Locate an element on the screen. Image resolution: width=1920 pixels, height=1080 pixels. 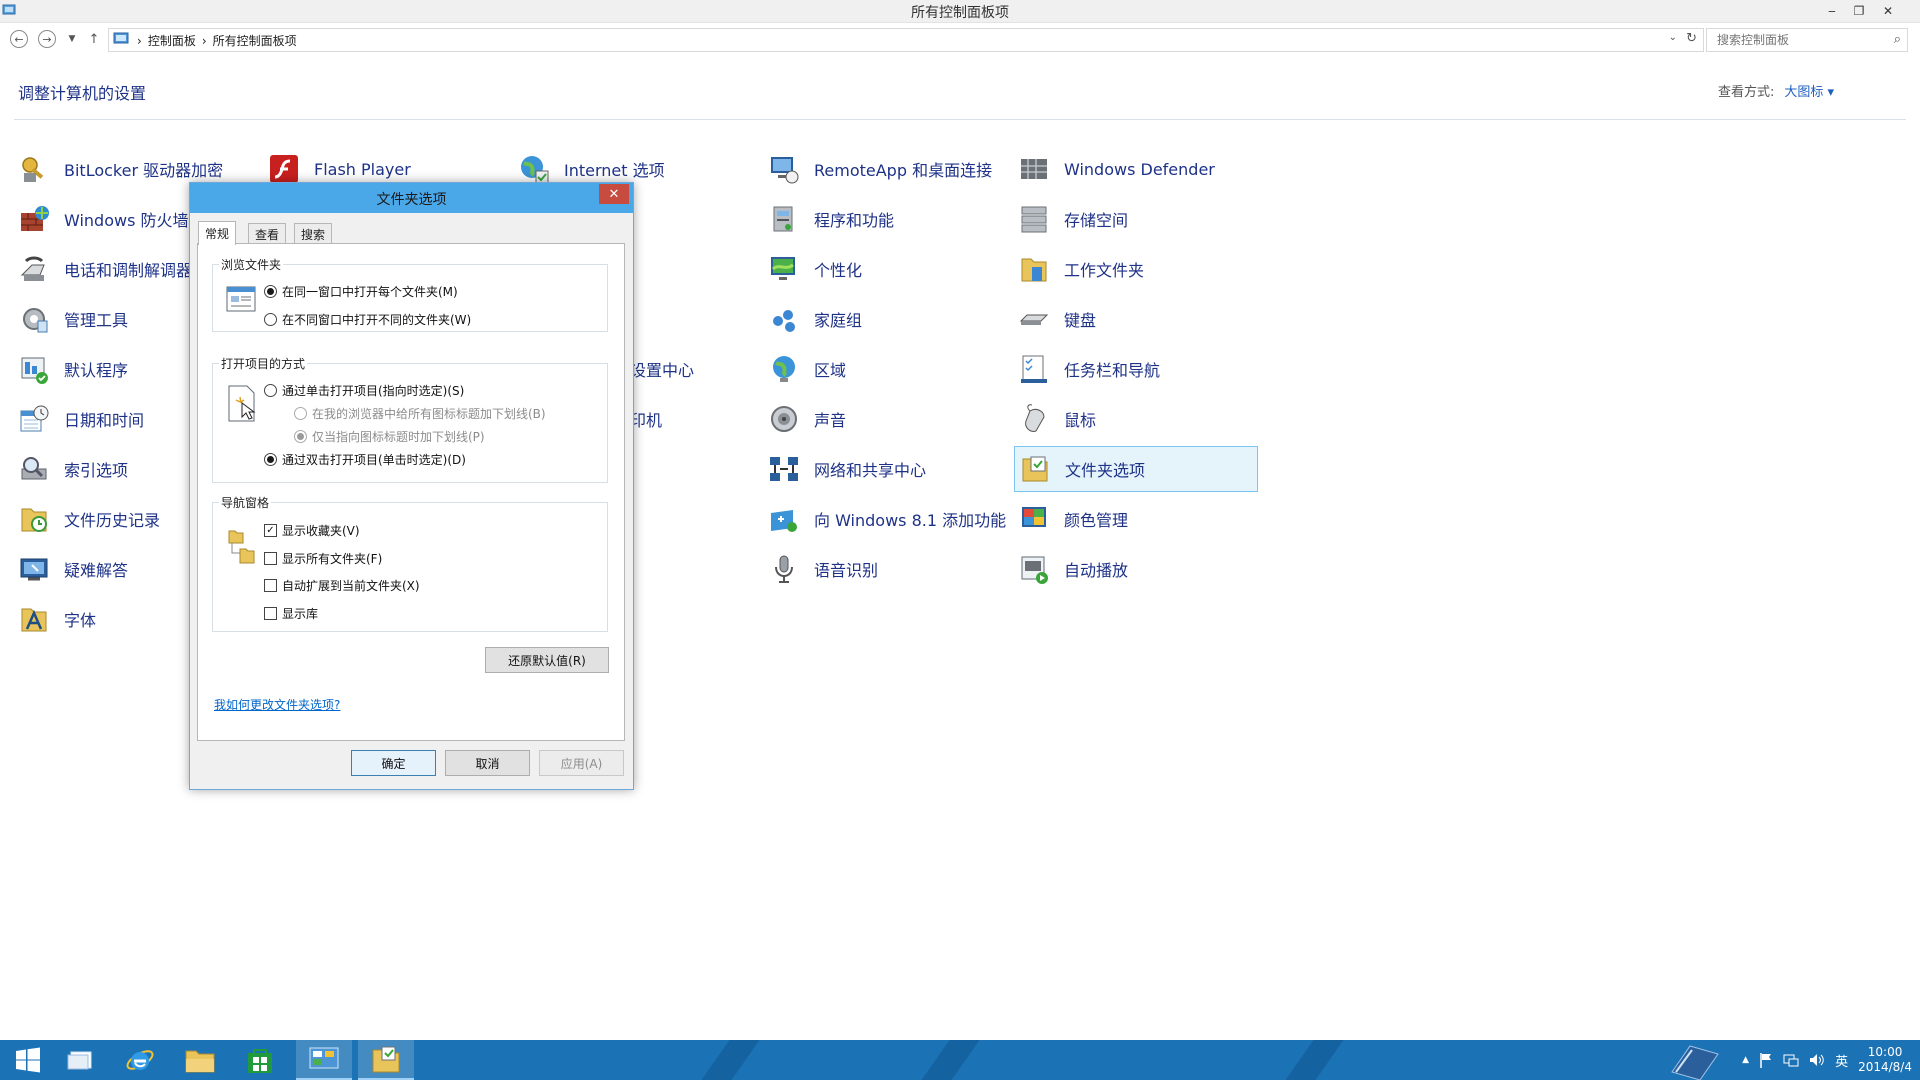
radio-double-click: 通过双击打开项目(单击时选定)(D) is located at coordinates (365, 459).